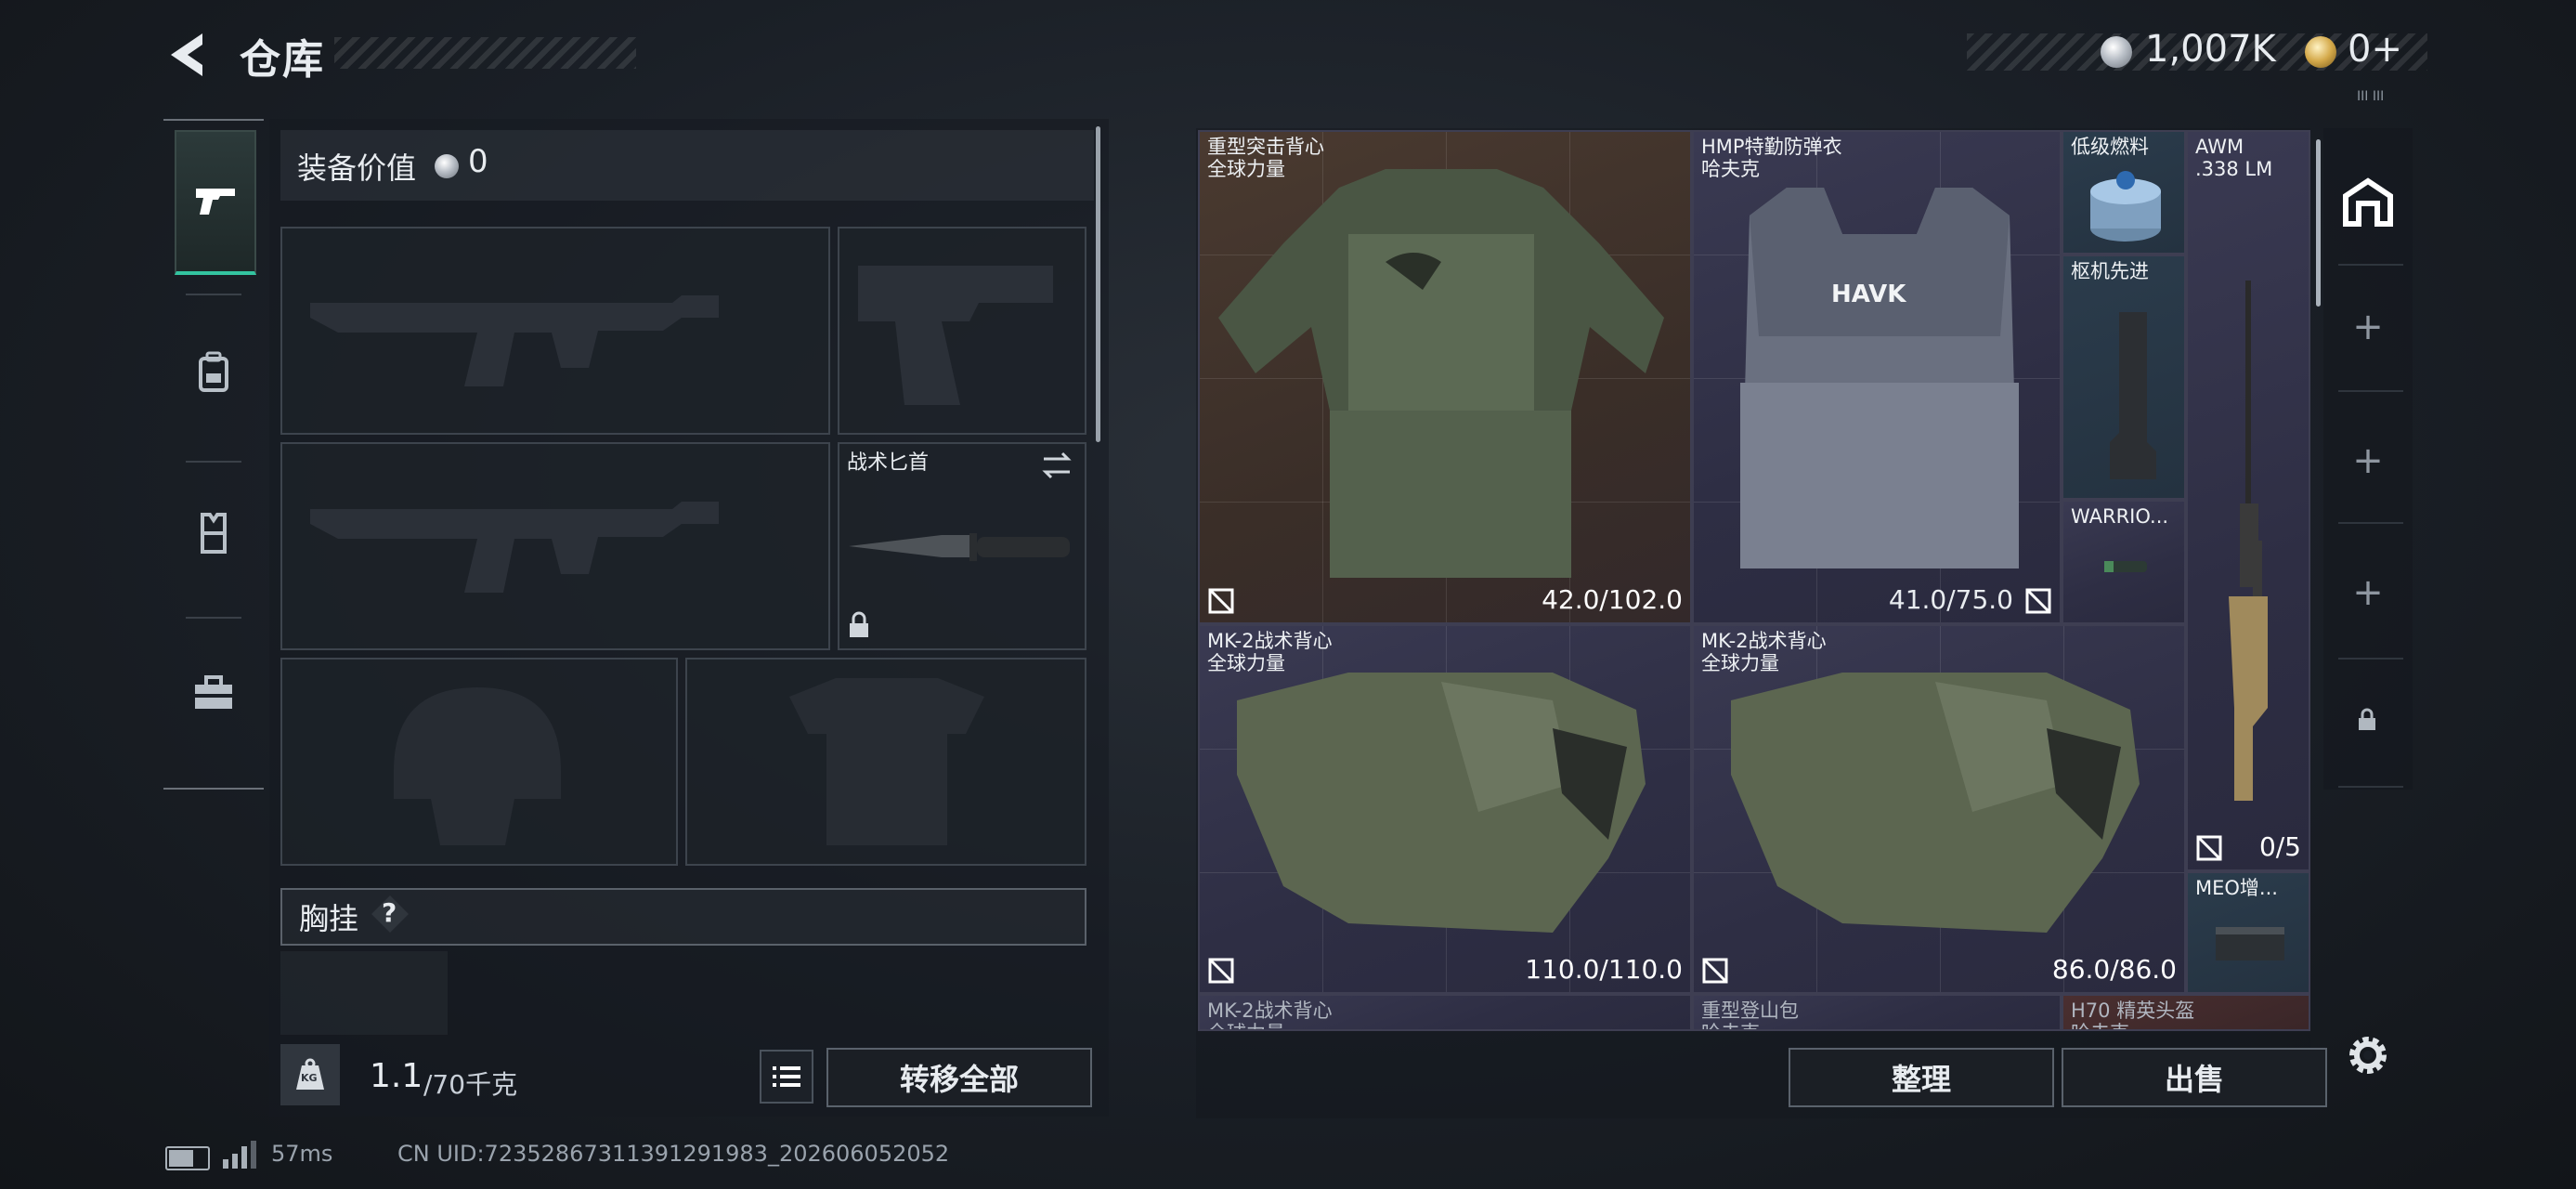 Image resolution: width=2576 pixels, height=1189 pixels. Describe the element at coordinates (885, 762) in the screenshot. I see `armor-slot` at that location.